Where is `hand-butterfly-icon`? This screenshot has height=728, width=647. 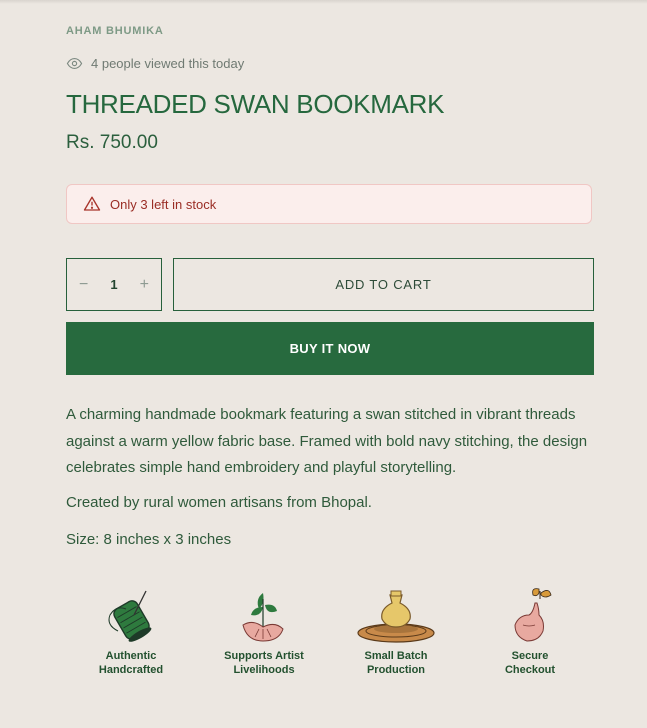
hand-butterfly-icon is located at coordinates (533, 615).